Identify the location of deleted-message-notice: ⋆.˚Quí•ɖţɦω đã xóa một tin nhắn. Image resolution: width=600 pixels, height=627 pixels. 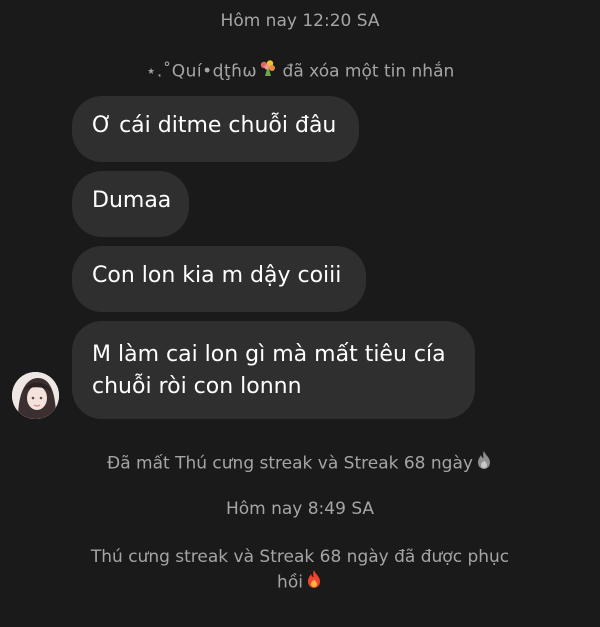
(300, 71).